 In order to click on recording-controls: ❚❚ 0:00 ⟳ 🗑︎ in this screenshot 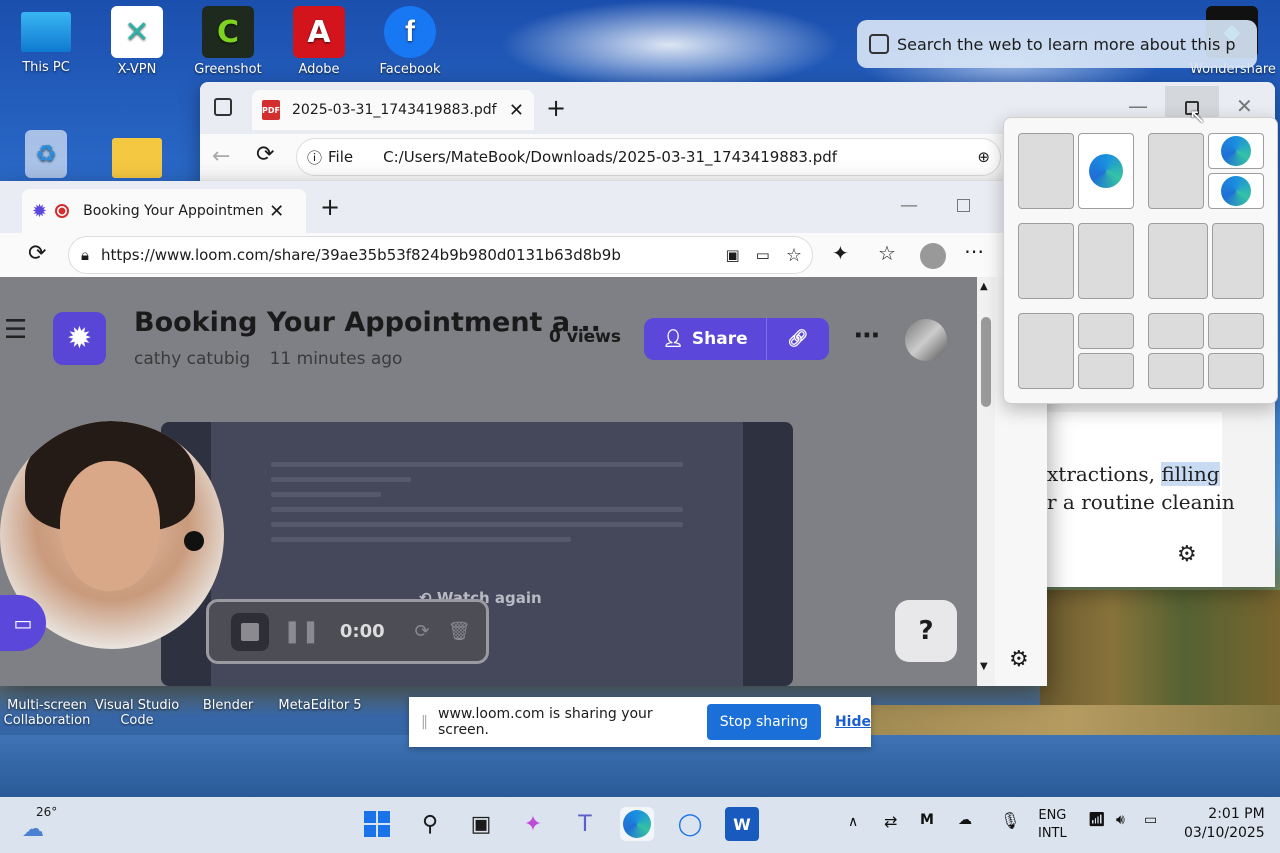, I will do `click(347, 631)`.